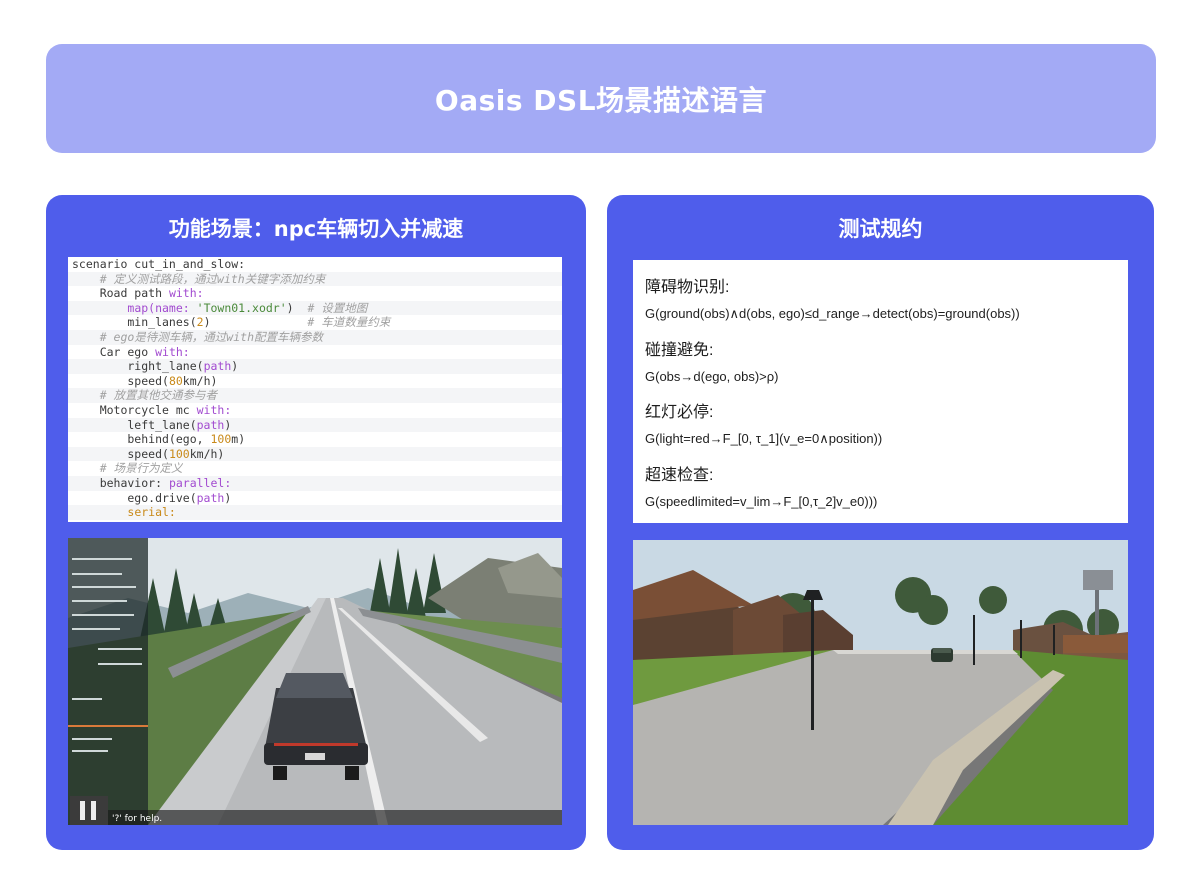 The height and width of the screenshot is (896, 1200). Describe the element at coordinates (337, 307) in the screenshot. I see `code-token: # 设置地图` at that location.